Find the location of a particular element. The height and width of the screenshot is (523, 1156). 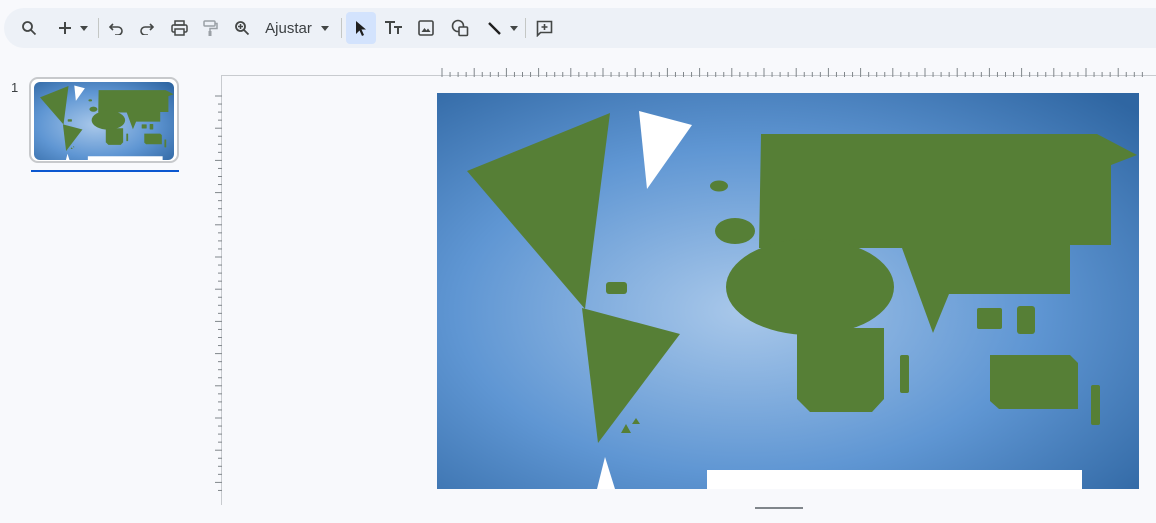

paint-format-icon is located at coordinates (210, 27).